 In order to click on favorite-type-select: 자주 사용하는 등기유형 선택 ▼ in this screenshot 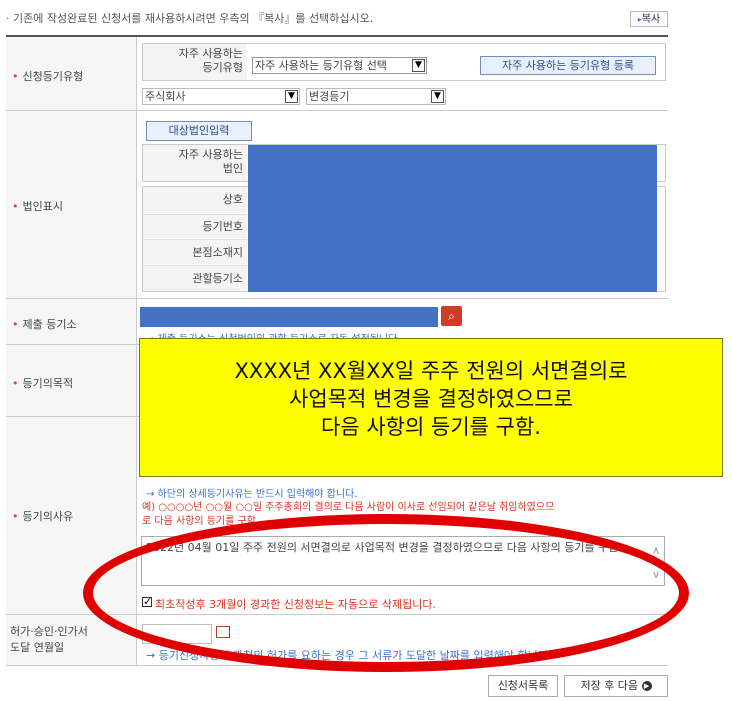, I will do `click(339, 65)`.